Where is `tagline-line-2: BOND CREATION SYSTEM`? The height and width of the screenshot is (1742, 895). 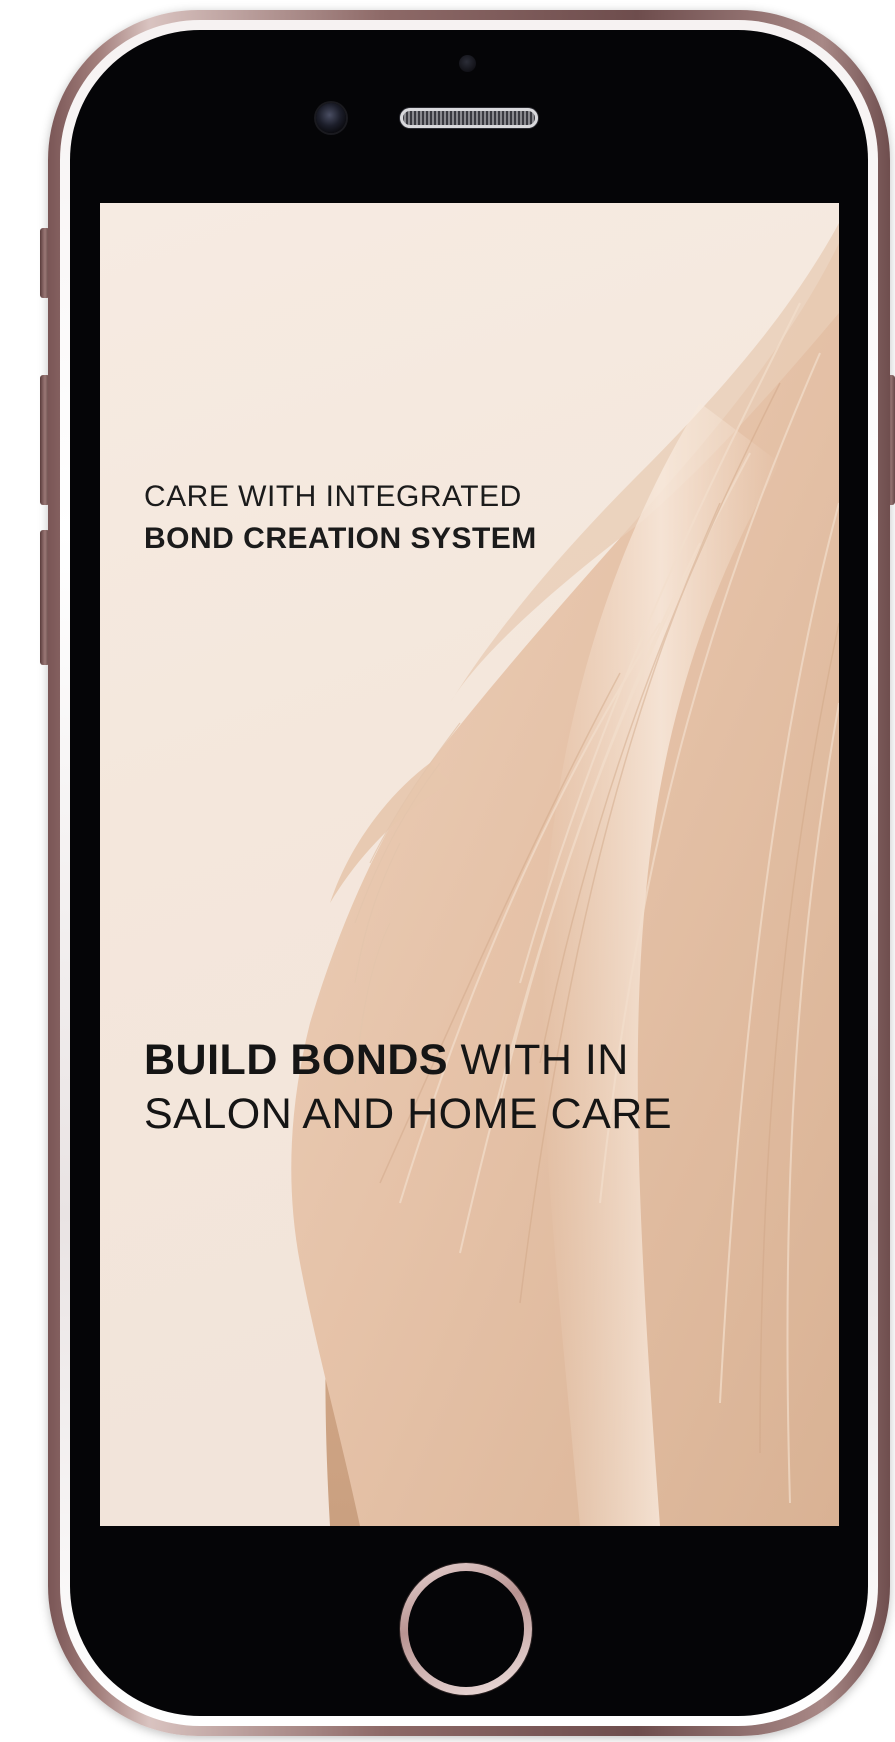
tagline-line-2: BOND CREATION SYSTEM is located at coordinates (340, 538).